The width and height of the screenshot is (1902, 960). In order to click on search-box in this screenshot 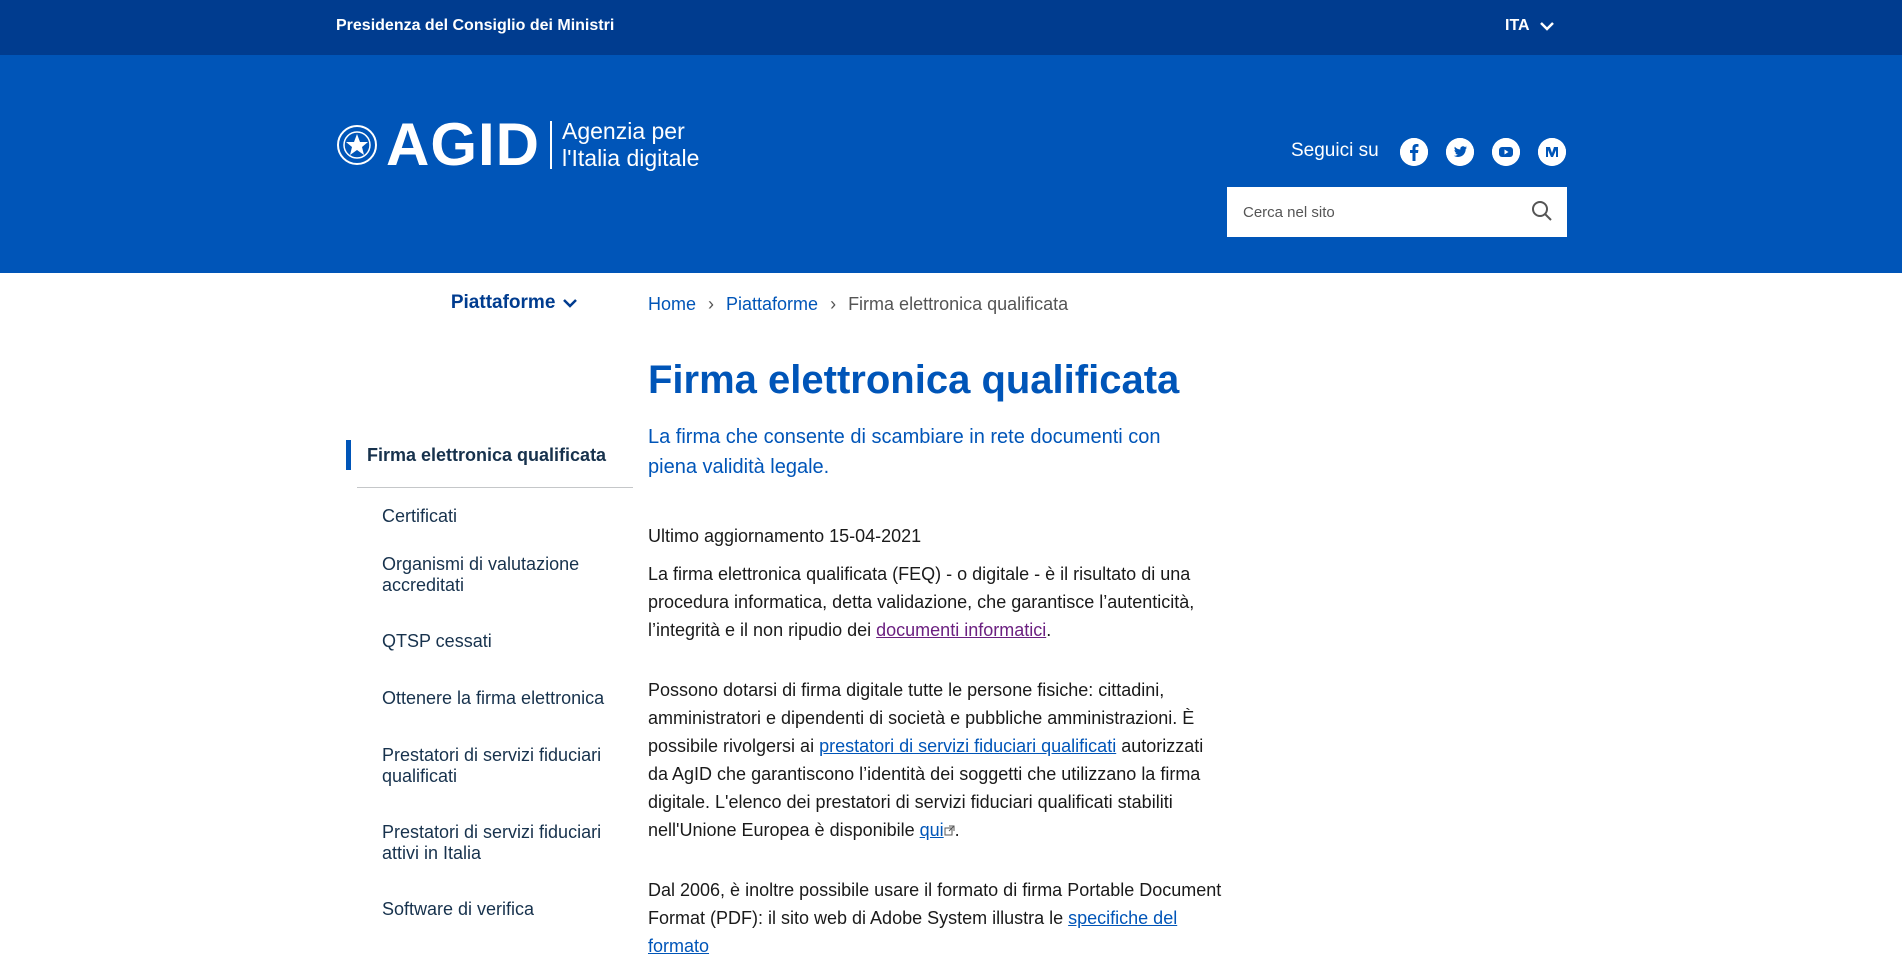, I will do `click(1397, 212)`.